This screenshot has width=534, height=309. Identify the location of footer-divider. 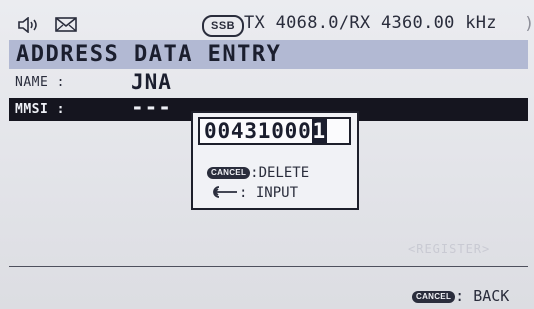
(268, 266).